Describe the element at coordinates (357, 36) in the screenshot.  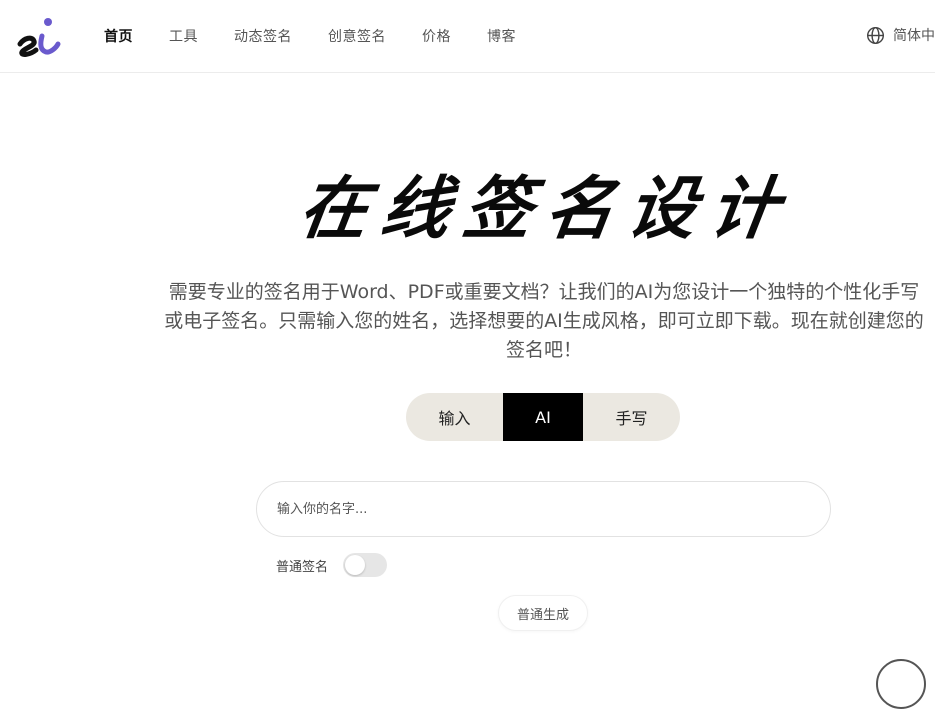
I see `nav-item-creative-signature: 创意签名` at that location.